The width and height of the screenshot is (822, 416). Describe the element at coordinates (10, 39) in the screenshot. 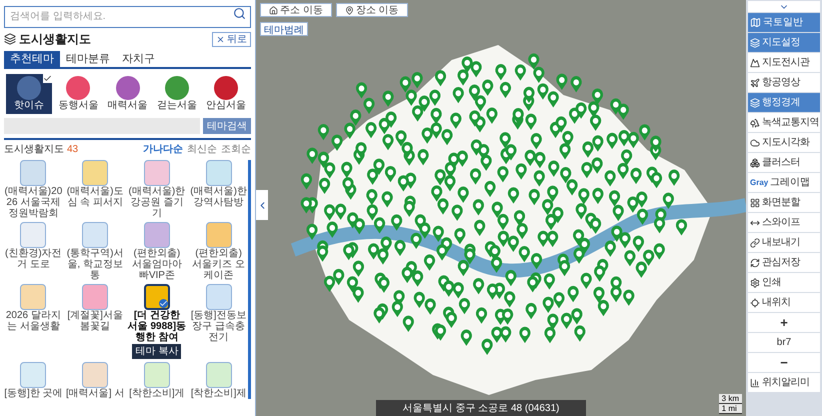

I see `layers-icon` at that location.